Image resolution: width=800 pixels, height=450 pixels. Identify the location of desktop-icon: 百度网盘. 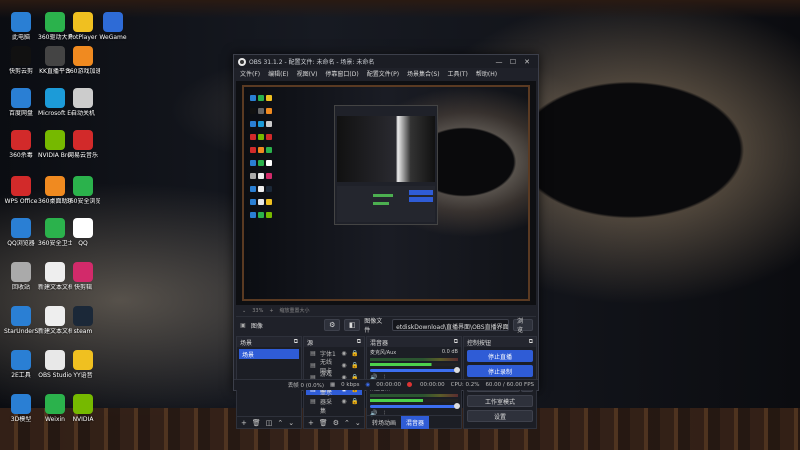
(21, 102).